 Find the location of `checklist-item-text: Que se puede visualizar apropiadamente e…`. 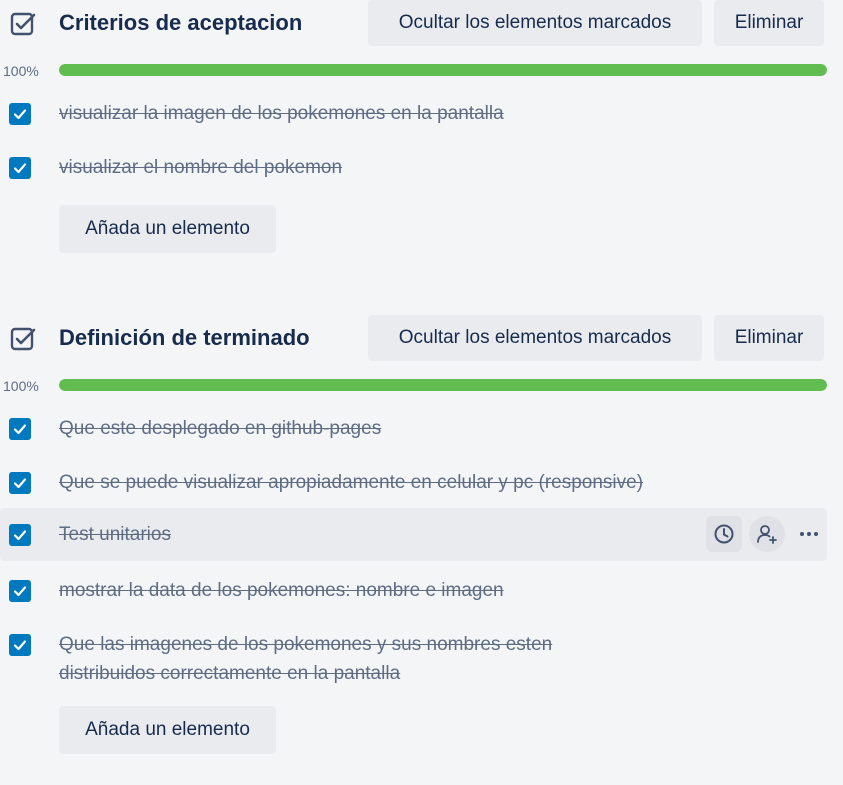

checklist-item-text: Que se puede visualizar apropiadamente e… is located at coordinates (351, 482).